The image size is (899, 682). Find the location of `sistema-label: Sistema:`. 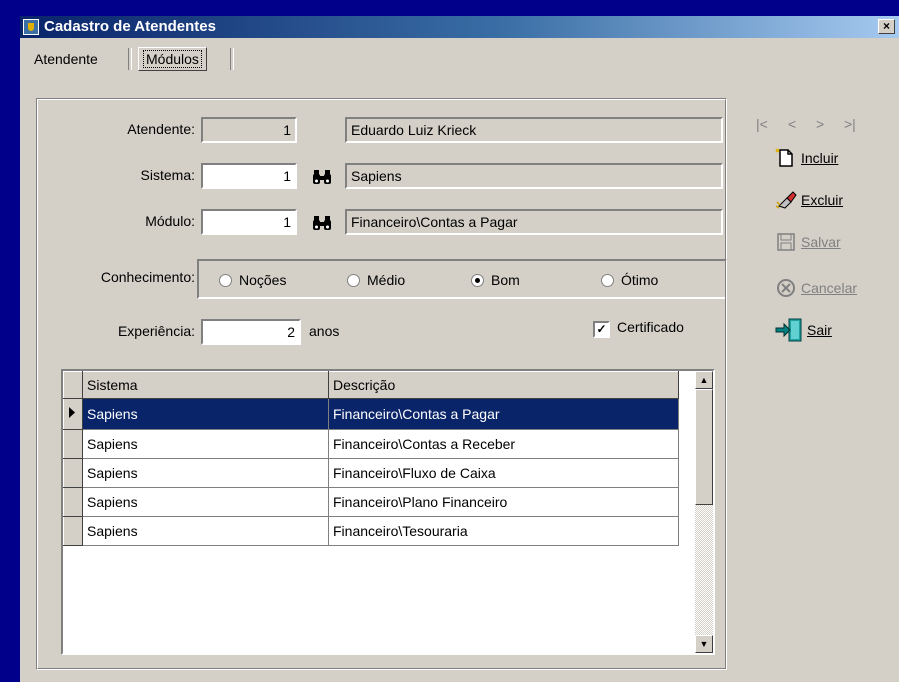

sistema-label: Sistema: is located at coordinates (167, 175).